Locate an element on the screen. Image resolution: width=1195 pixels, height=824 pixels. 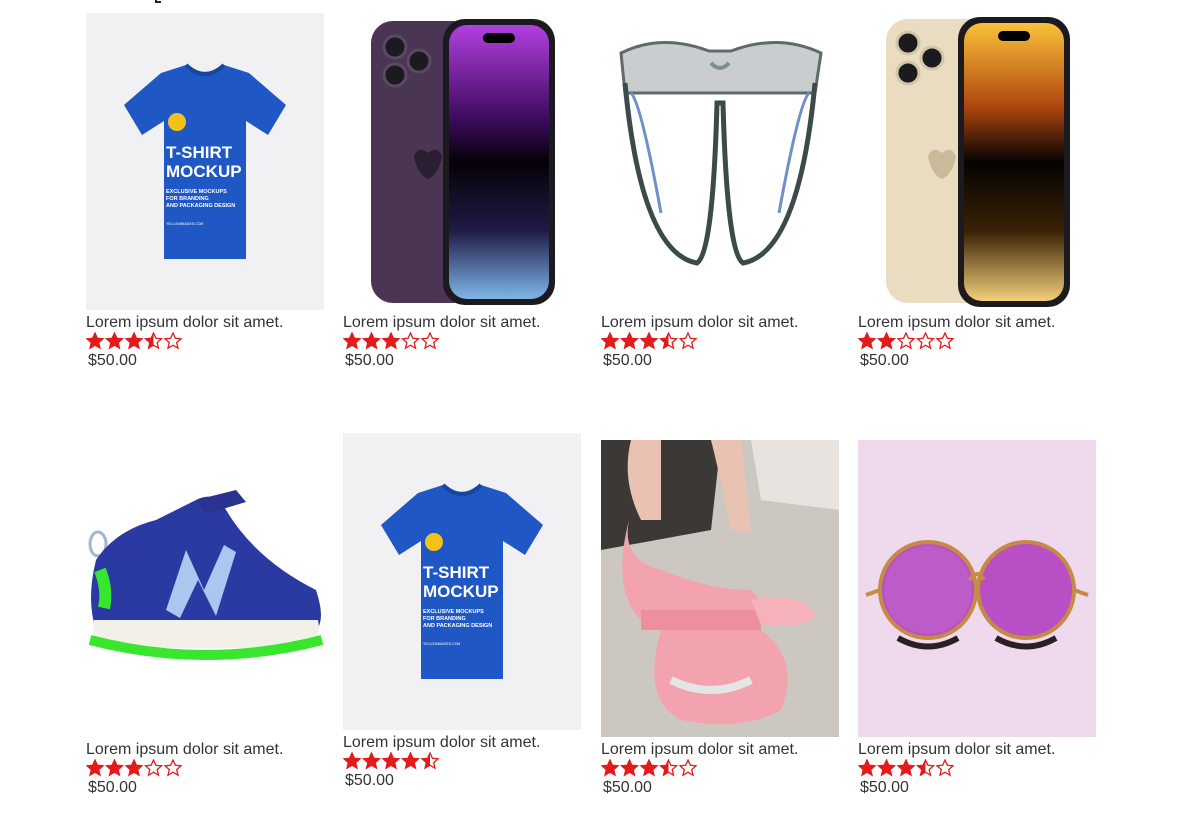
product-image-blue-sneaker is located at coordinates (205, 588).